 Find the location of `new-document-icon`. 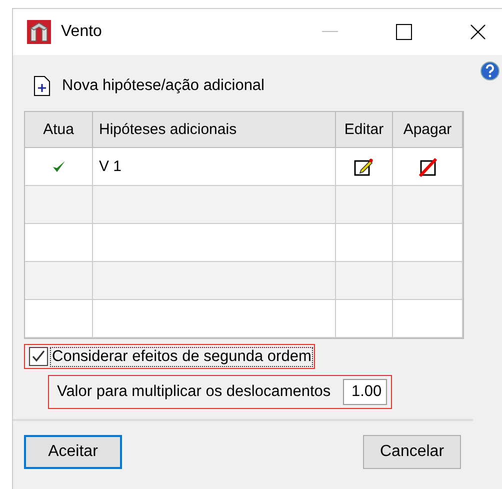

new-document-icon is located at coordinates (42, 86).